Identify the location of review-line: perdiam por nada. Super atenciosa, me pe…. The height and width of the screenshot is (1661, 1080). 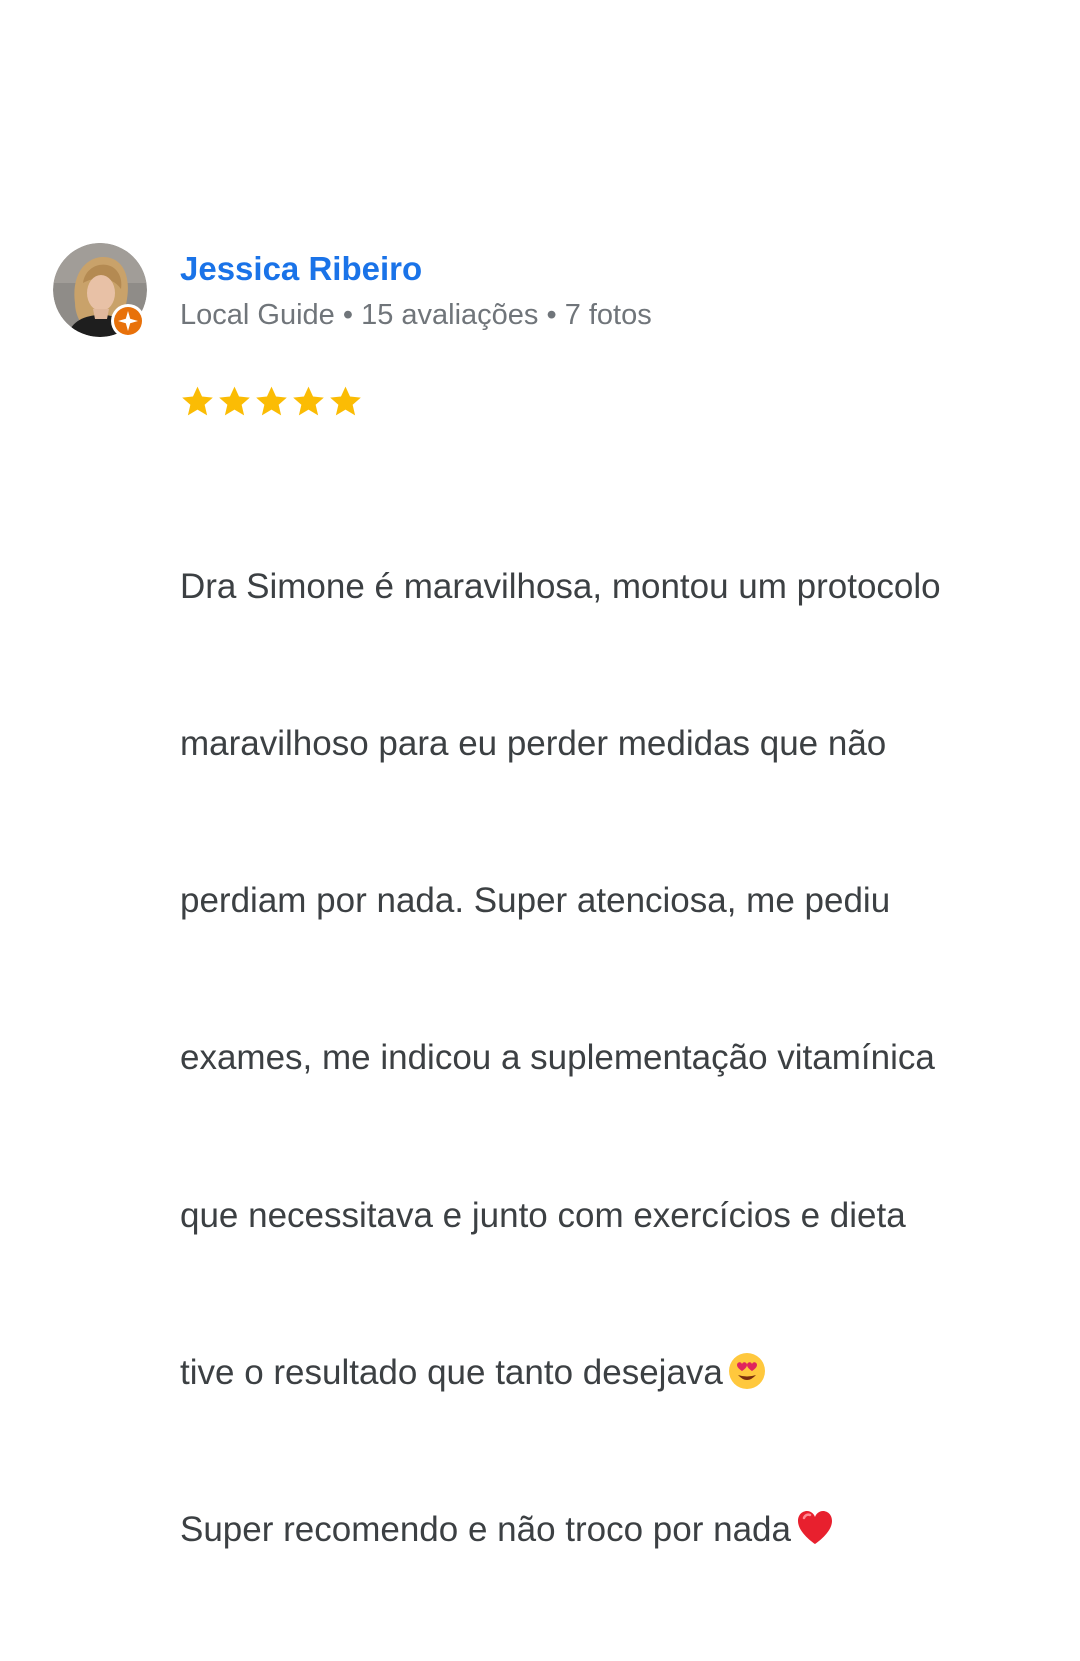
(535, 901).